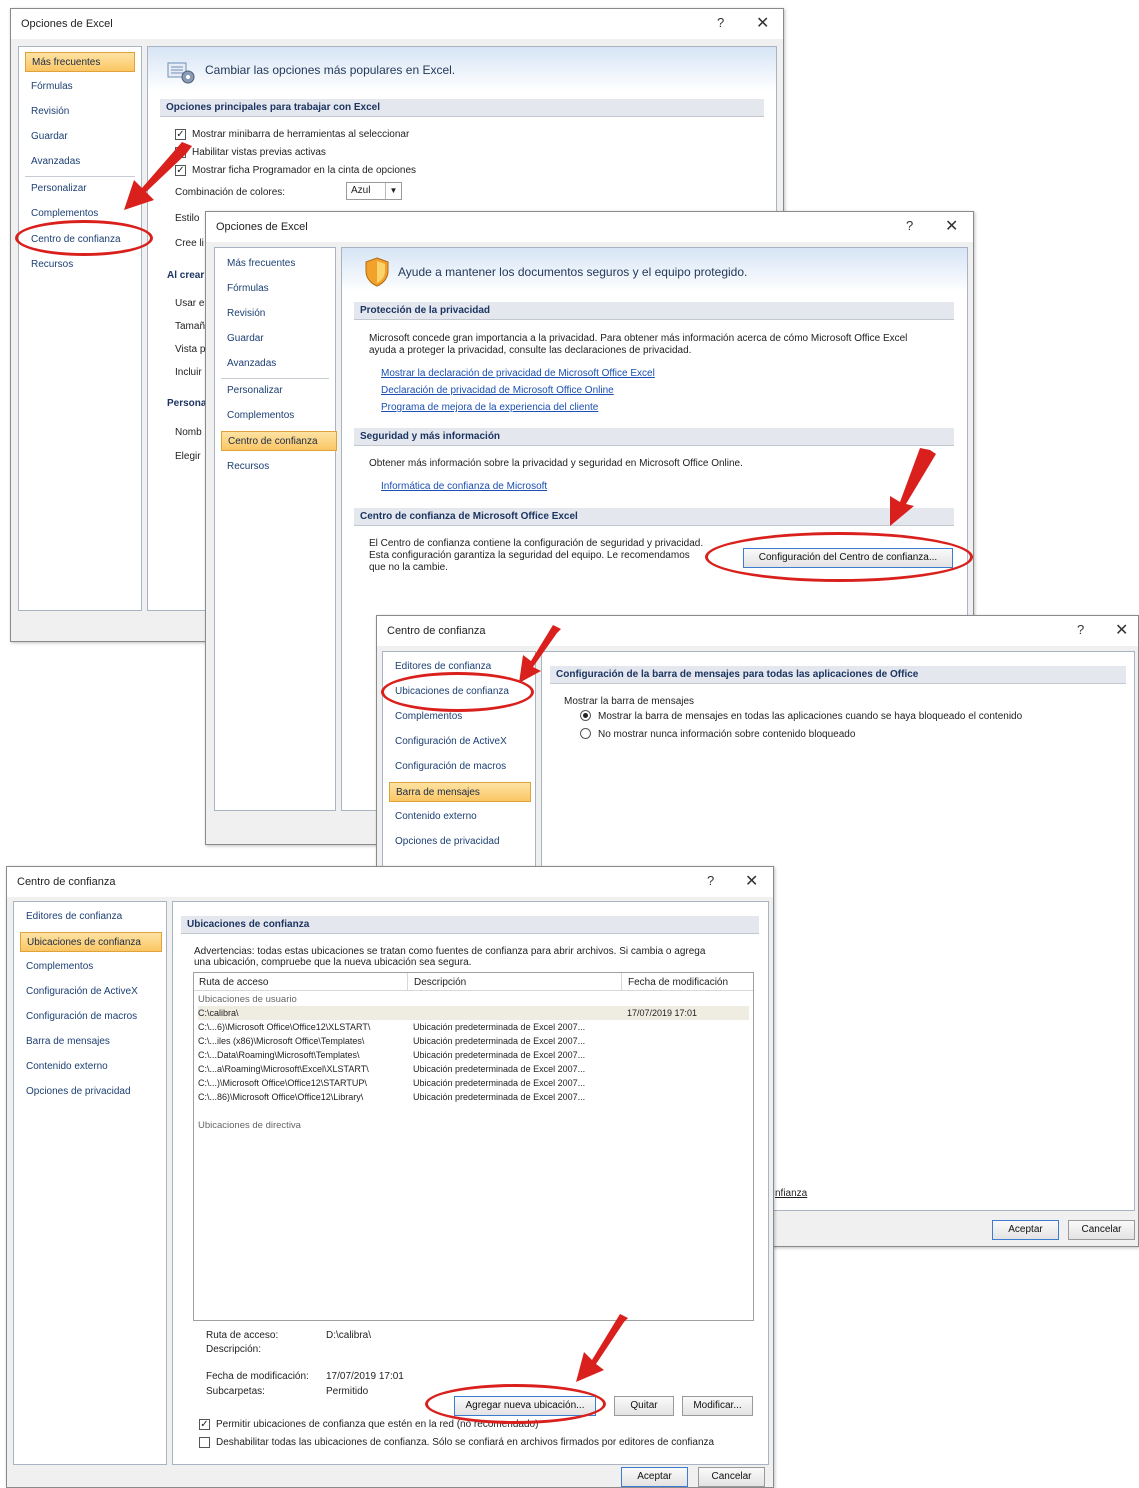 The width and height of the screenshot is (1139, 1488). Describe the element at coordinates (279, 1055) in the screenshot. I see `row-path: C:\...Data\Roaming\Microsoft\Templates\` at that location.